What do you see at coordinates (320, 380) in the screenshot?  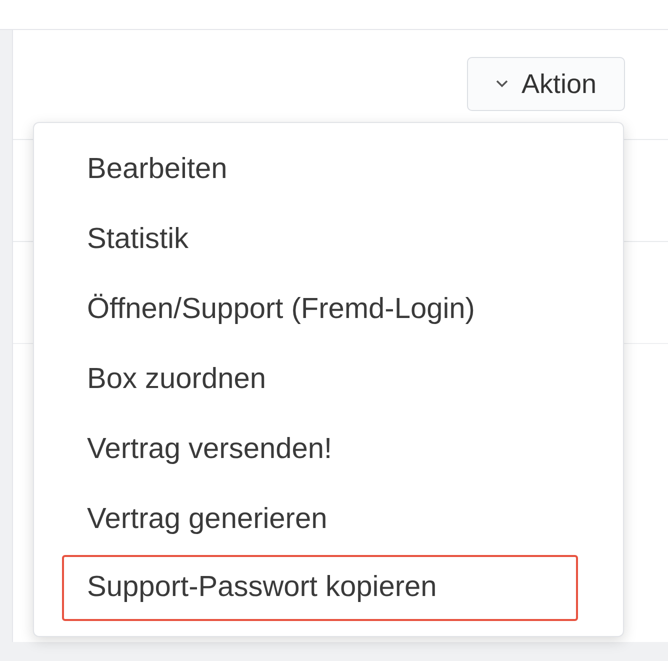 I see `menu-item: Box zuordnen` at bounding box center [320, 380].